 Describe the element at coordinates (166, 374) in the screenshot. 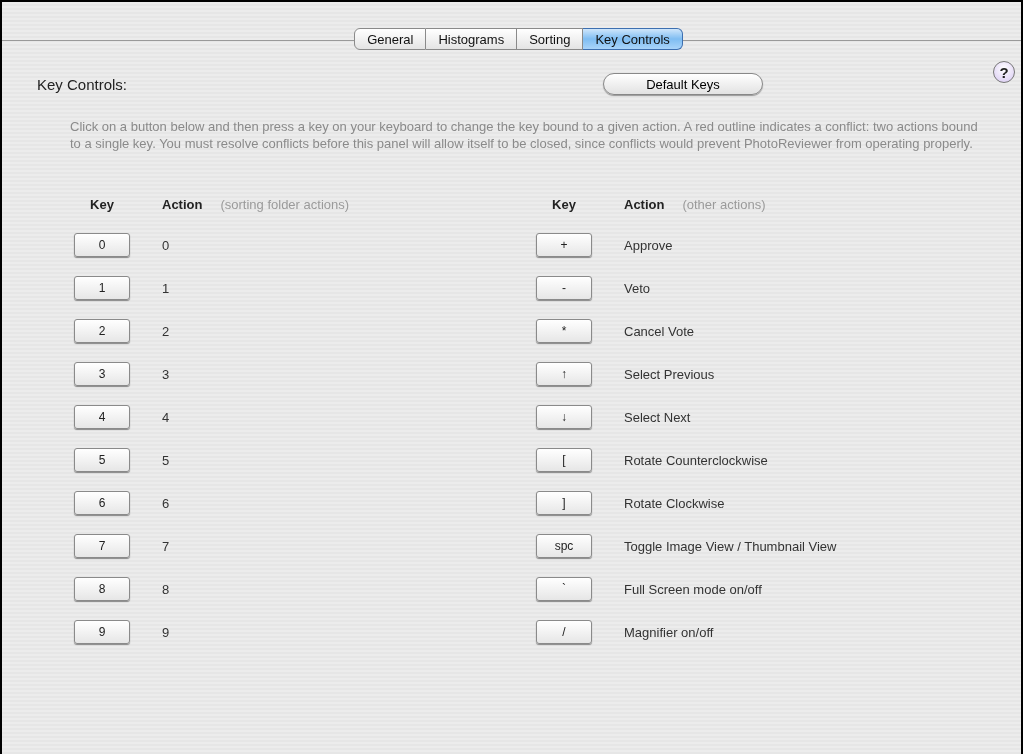

I see `action-label: 3` at that location.